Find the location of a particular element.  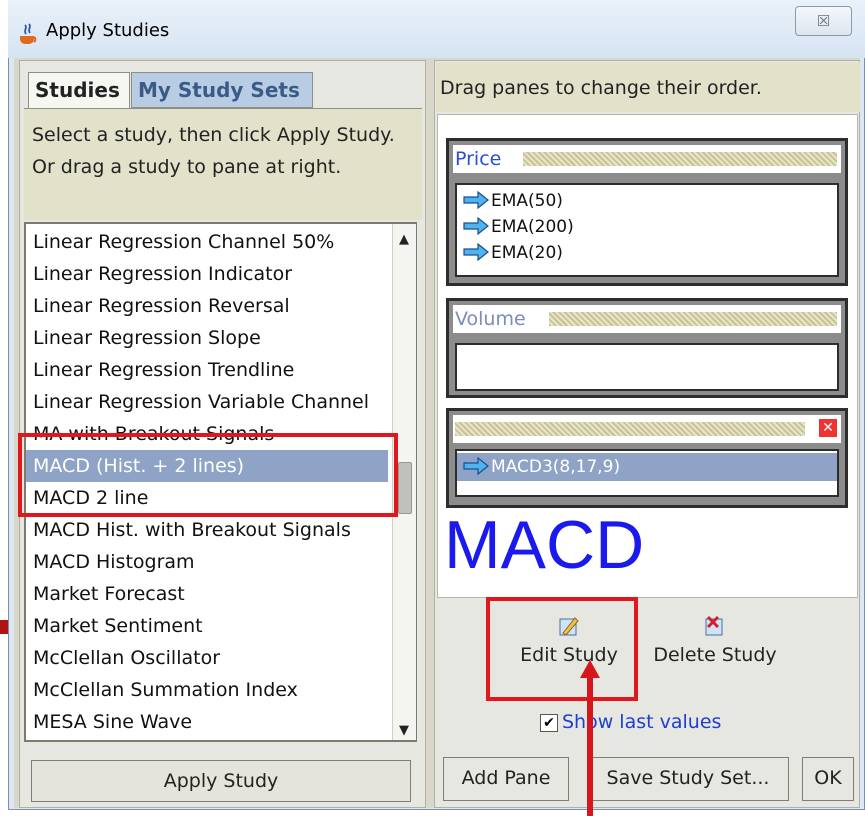

macd-annotation-label: MACD is located at coordinates (544, 545).